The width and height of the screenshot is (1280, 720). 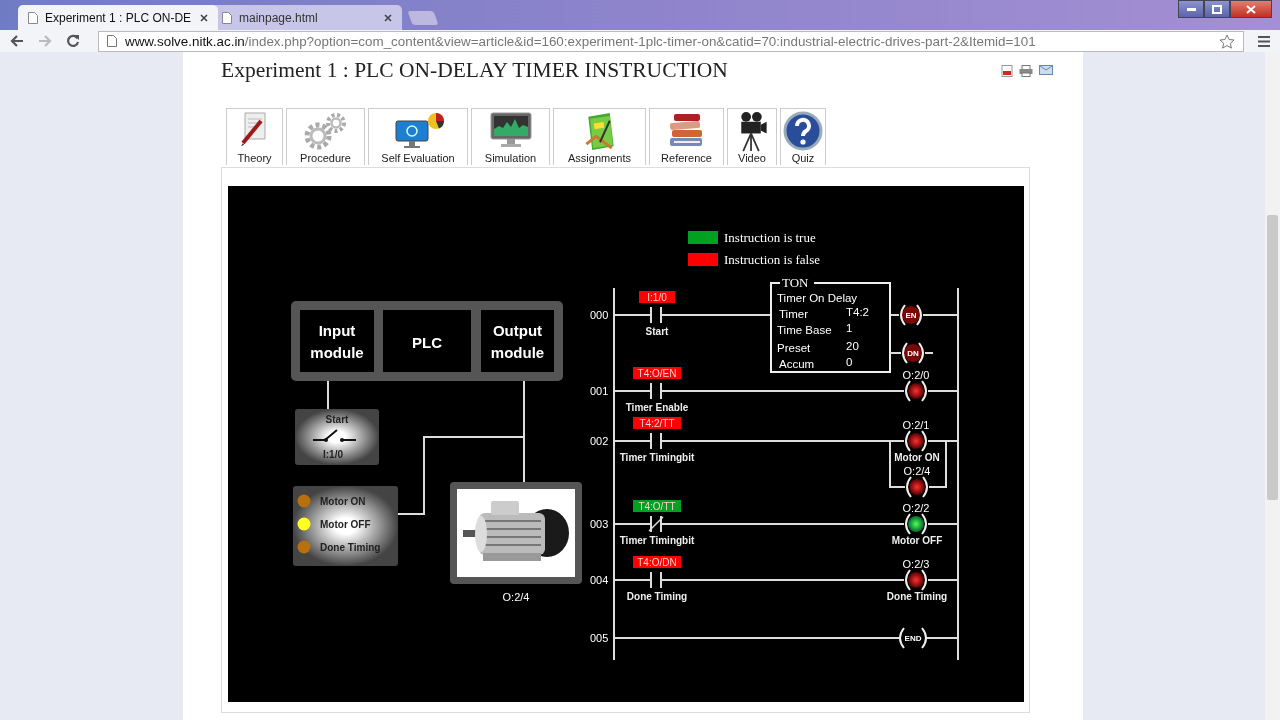 I want to click on address-bar: www.solve.nitk.ac.in/index.php?option=com_content&view=article&id=160:experiment-1plc-timer-on&catid=70:industrial-electric-drives-part-2&Itemid=101, so click(x=671, y=41).